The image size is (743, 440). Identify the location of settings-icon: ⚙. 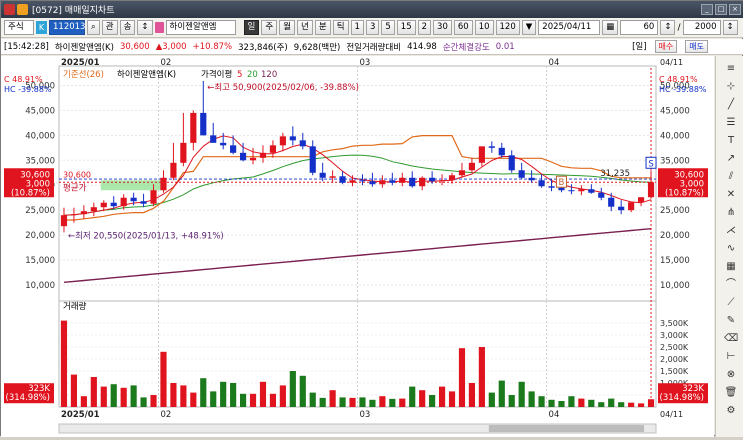
(731, 410).